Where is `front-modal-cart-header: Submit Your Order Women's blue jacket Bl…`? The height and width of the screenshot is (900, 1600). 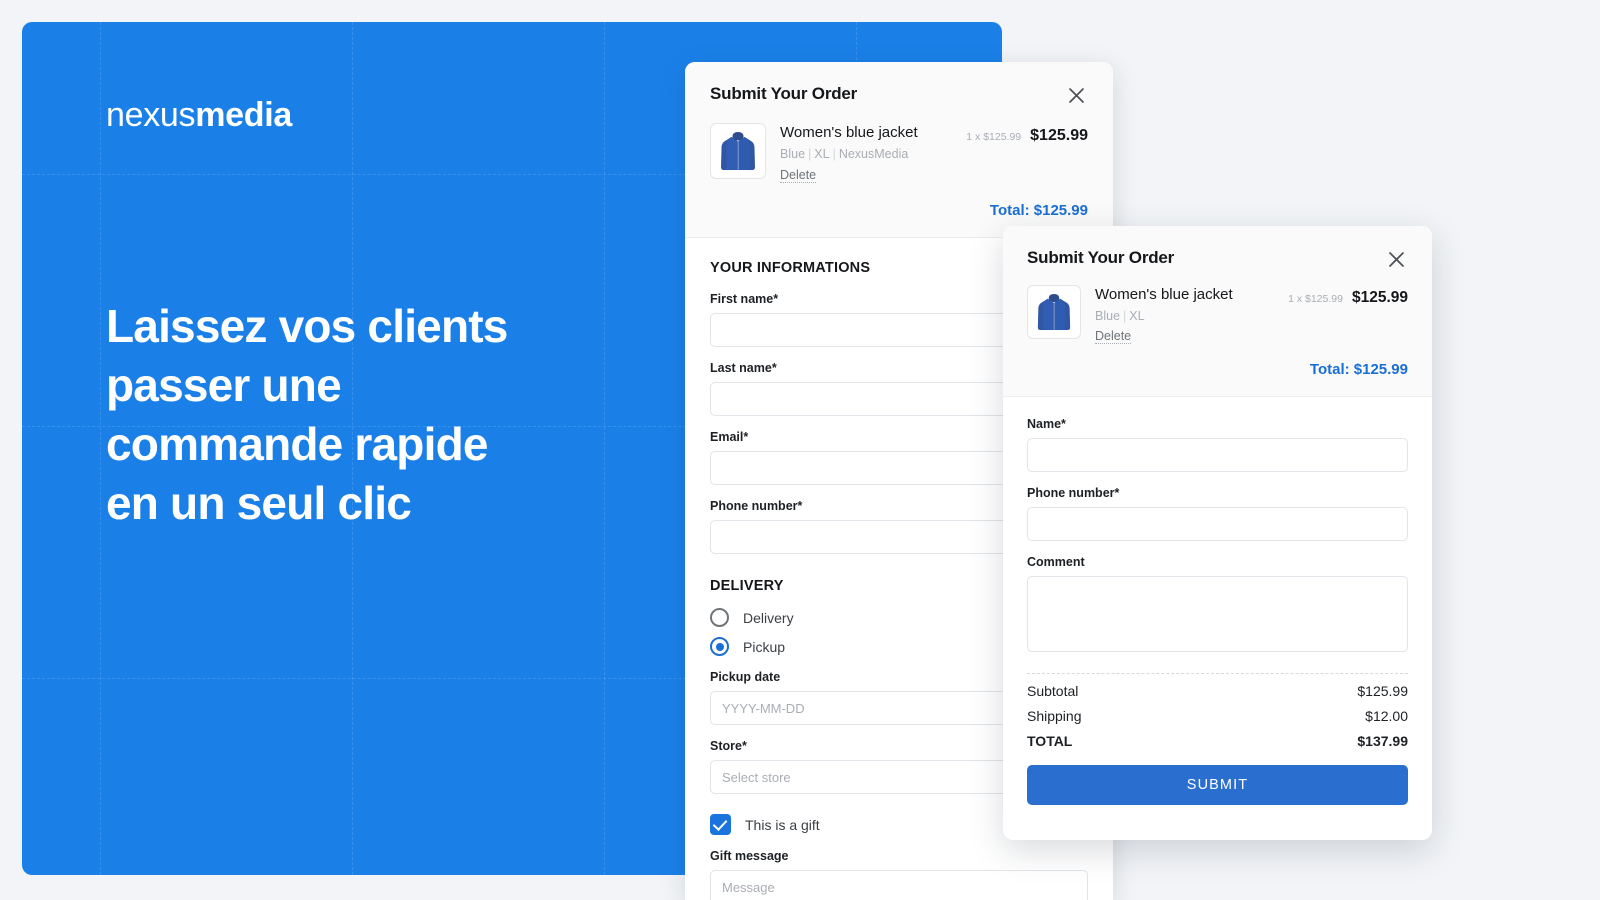 front-modal-cart-header: Submit Your Order Women's blue jacket Bl… is located at coordinates (1217, 311).